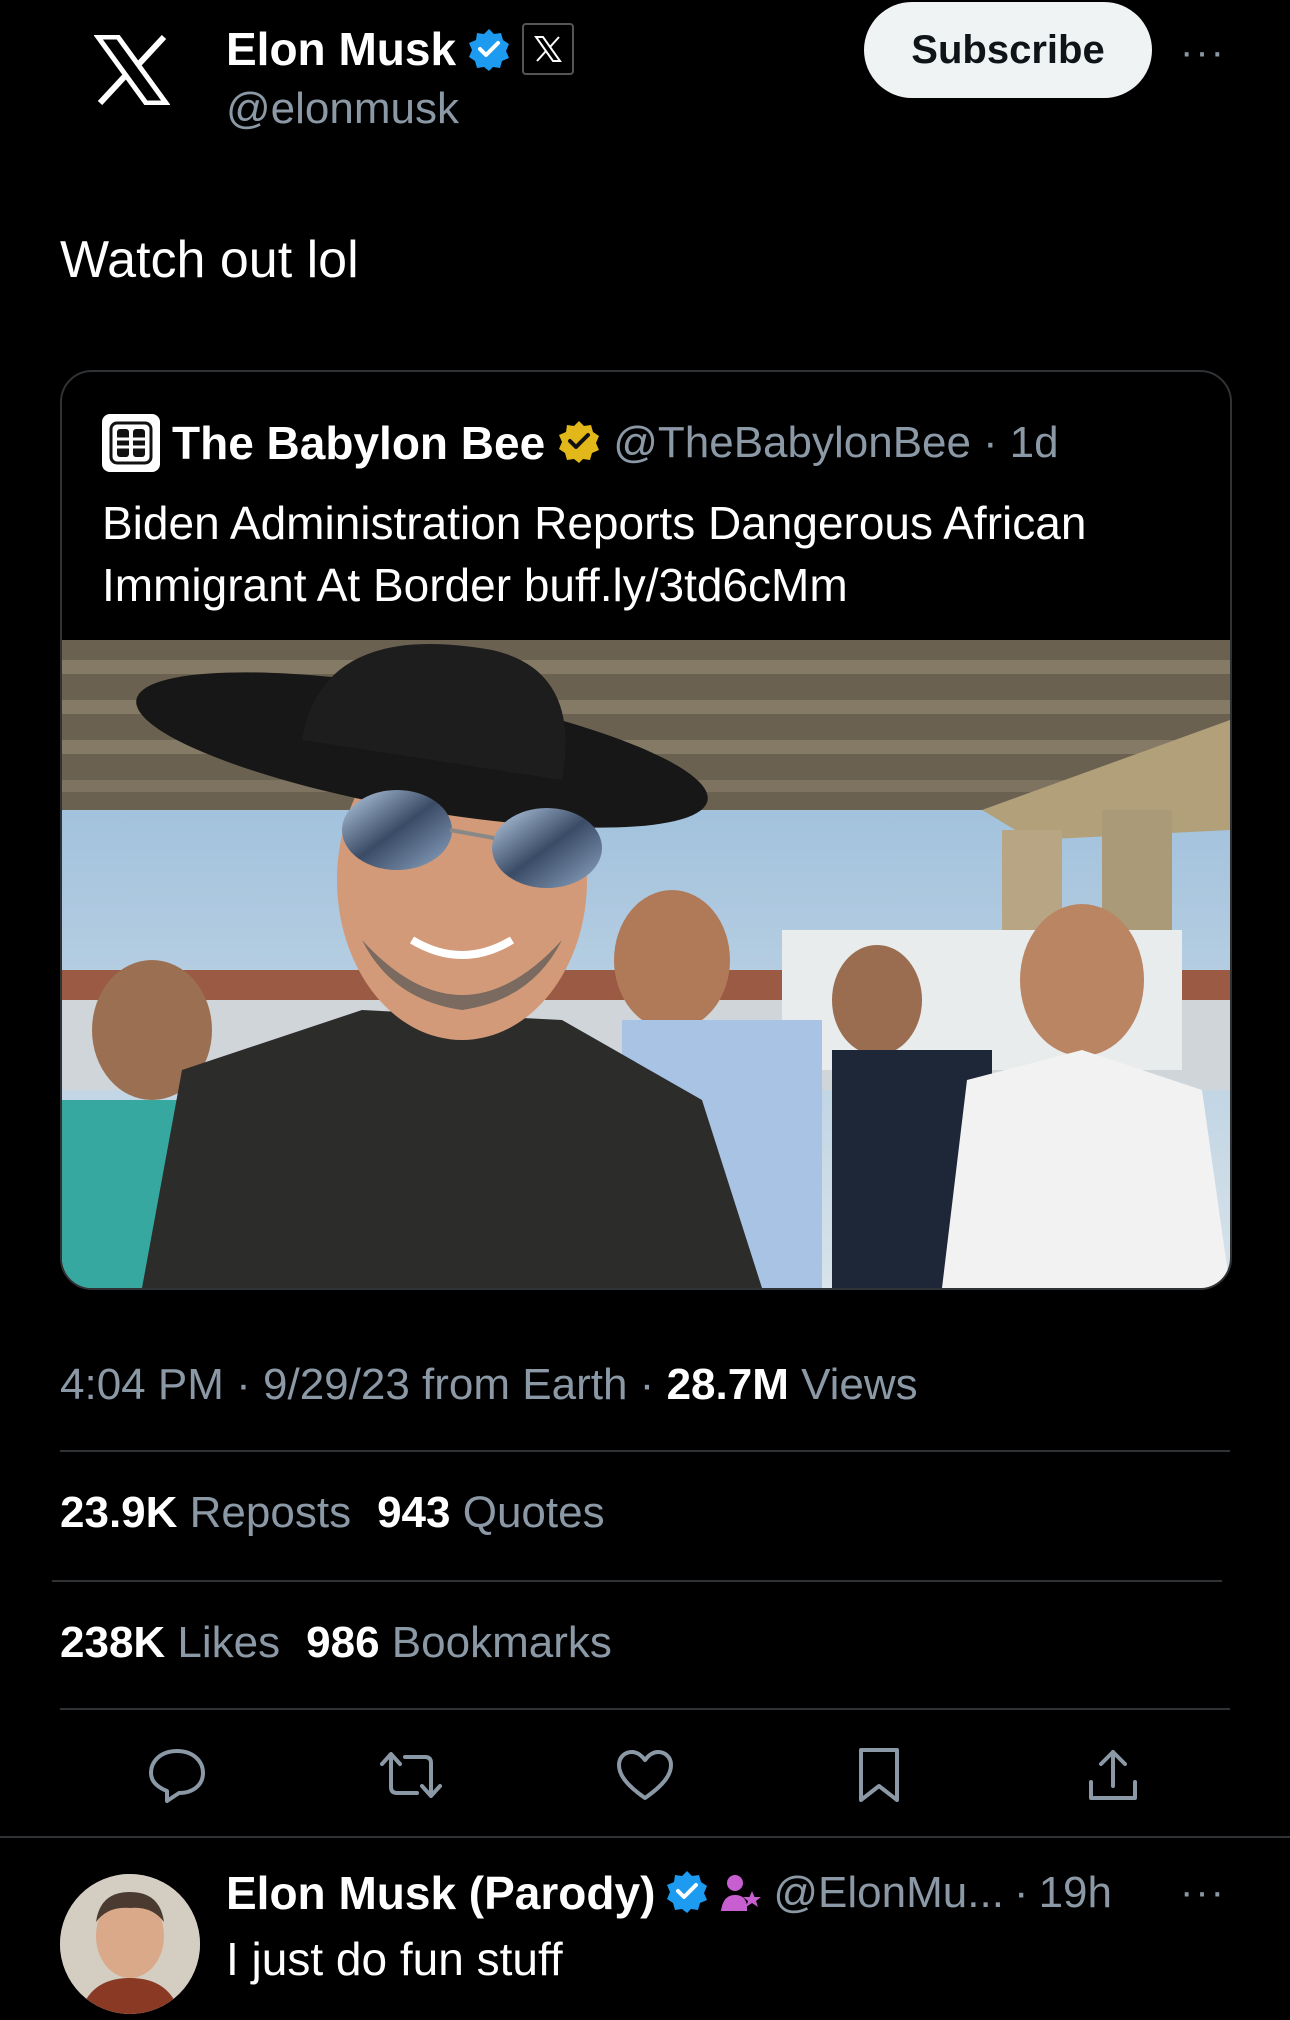  I want to click on reposts-label: Reposts, so click(270, 1512).